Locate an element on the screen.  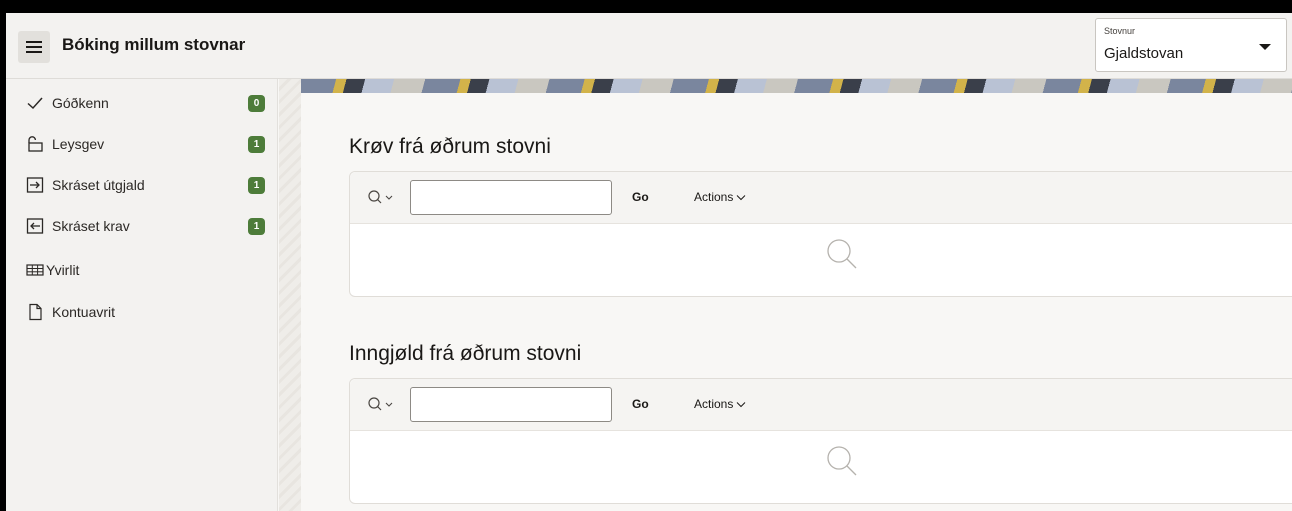
sidebar-item-label: Skráset útgjald is located at coordinates (98, 185).